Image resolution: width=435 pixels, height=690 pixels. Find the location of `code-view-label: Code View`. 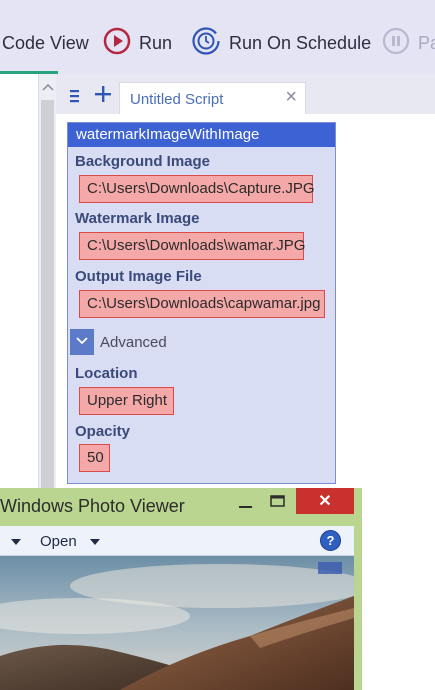

code-view-label: Code View is located at coordinates (45, 42).